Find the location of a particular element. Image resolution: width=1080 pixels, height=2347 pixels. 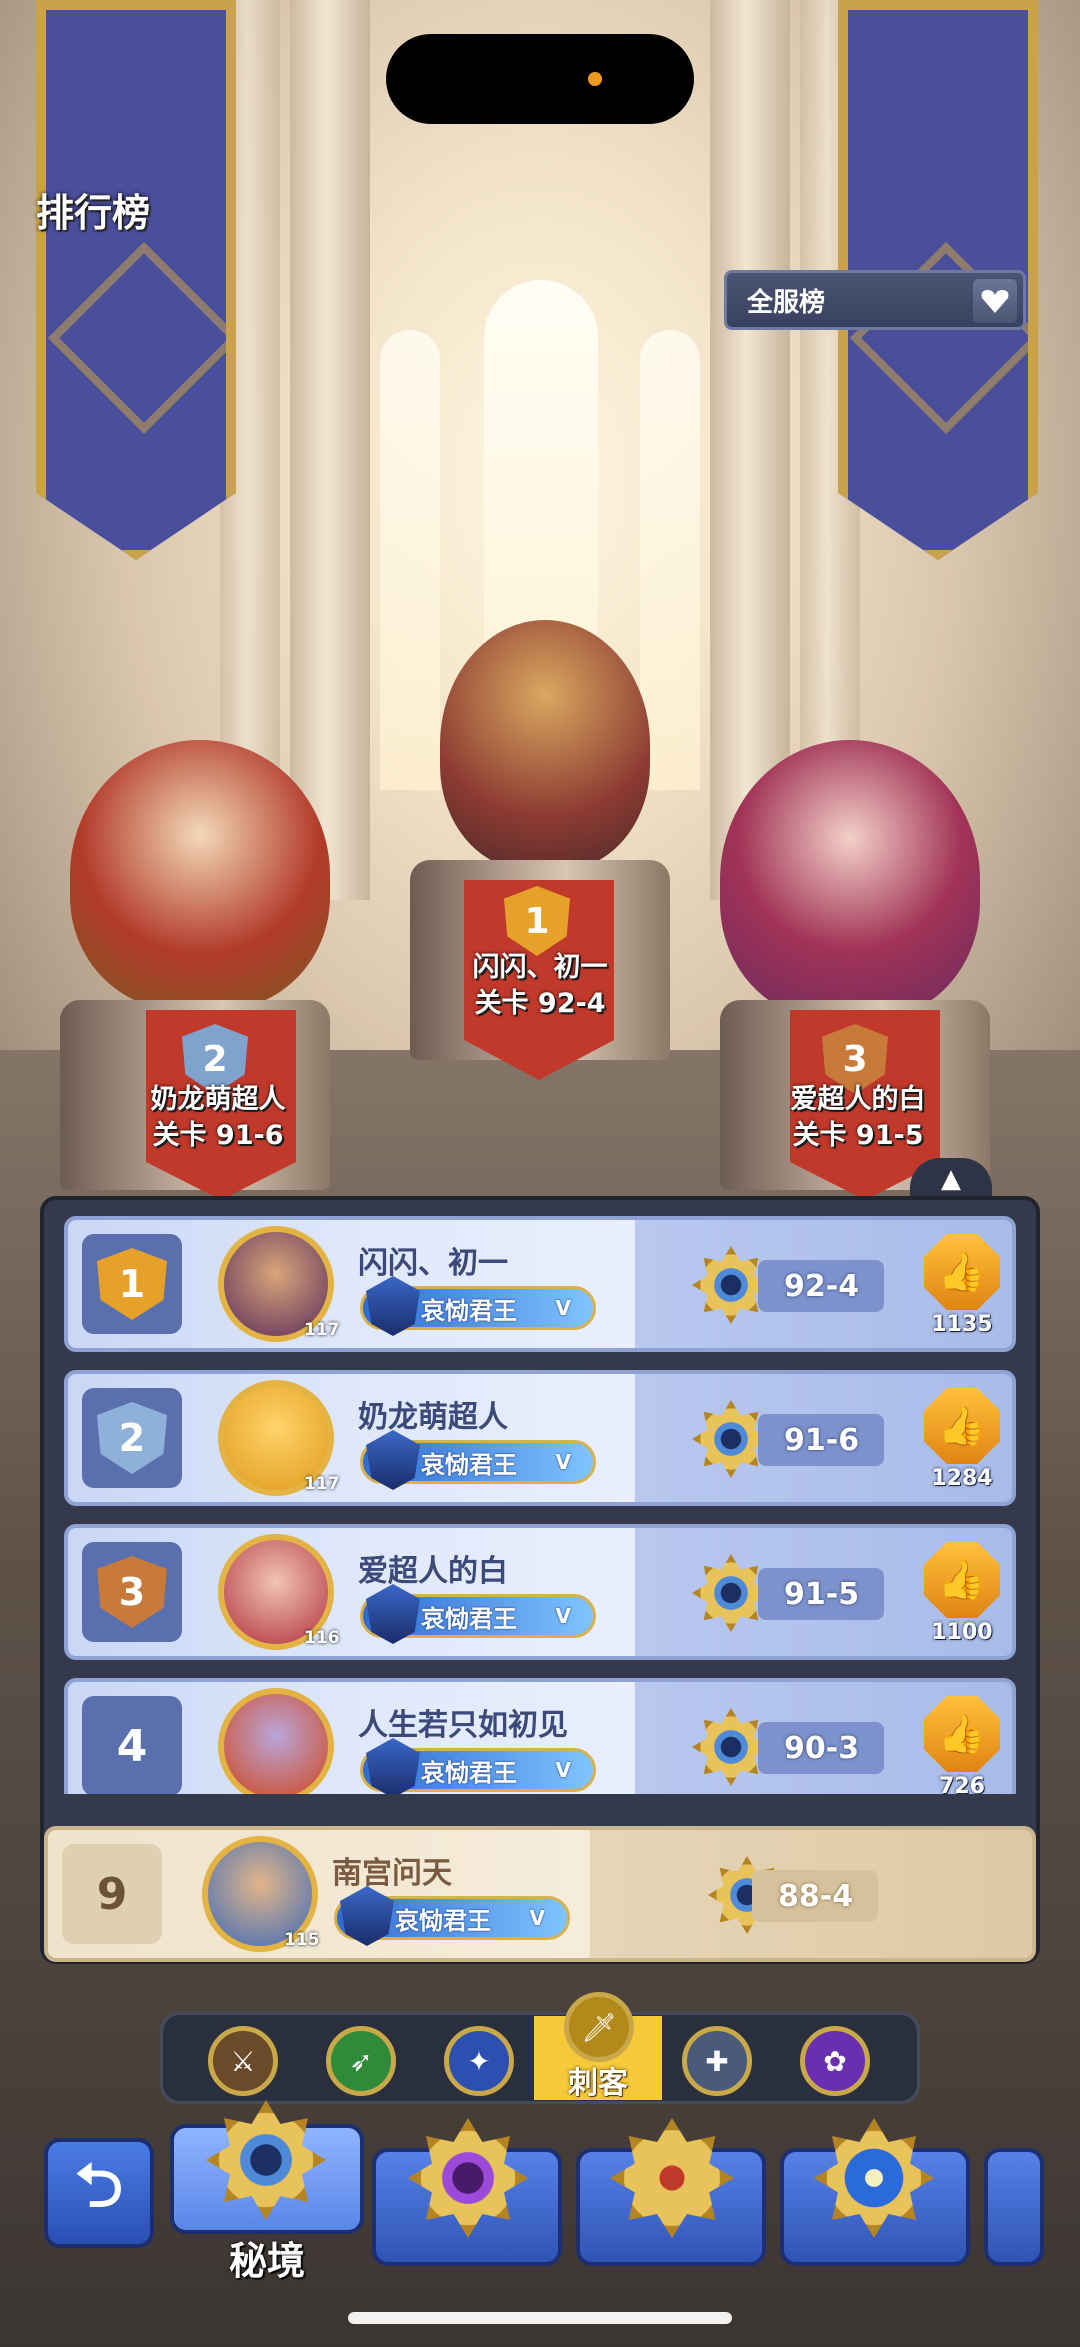

rank-gold-badge: 1 is located at coordinates (132, 1284).